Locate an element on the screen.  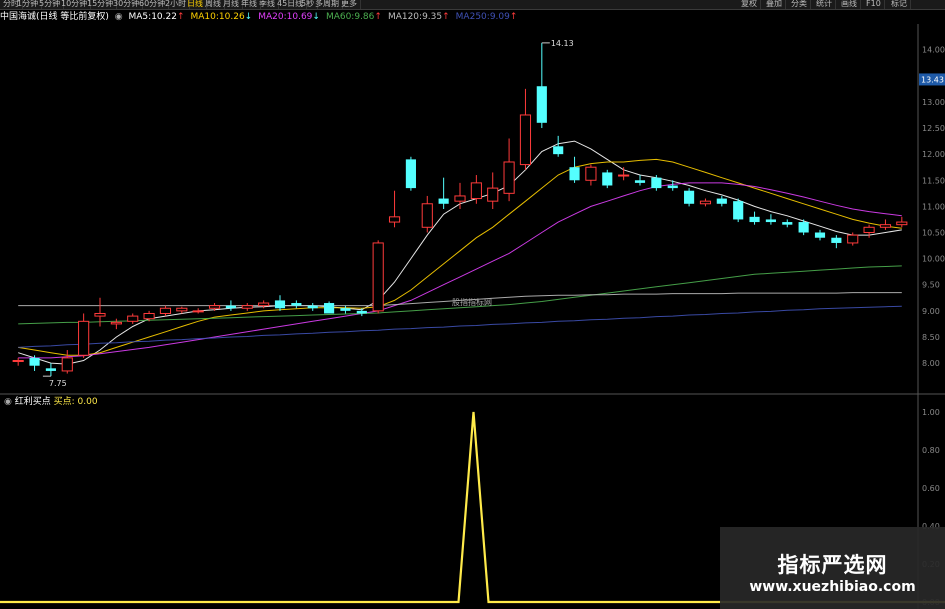
toolbar-tab-16: 更多 is located at coordinates (349, 4).